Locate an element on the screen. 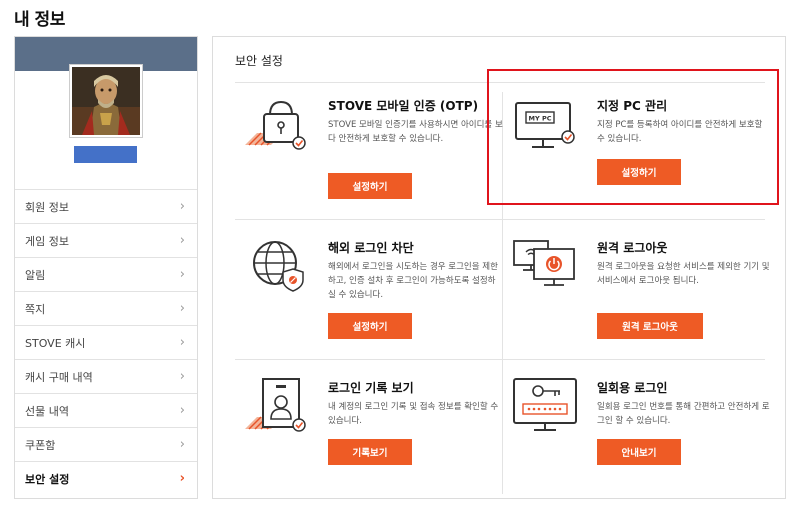 The width and height of the screenshot is (800, 510). sidebar-item-security-settings: 보안 설정 › is located at coordinates (106, 478).